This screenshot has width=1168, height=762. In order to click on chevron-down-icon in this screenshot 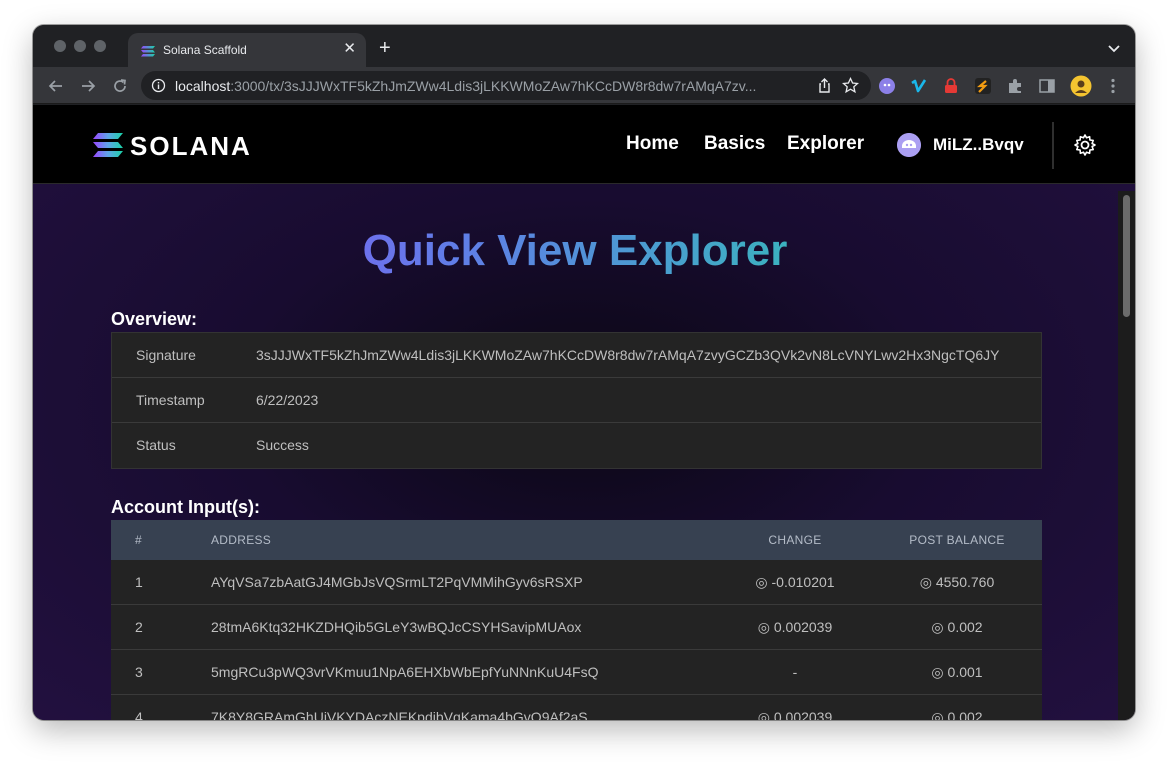, I will do `click(1114, 48)`.